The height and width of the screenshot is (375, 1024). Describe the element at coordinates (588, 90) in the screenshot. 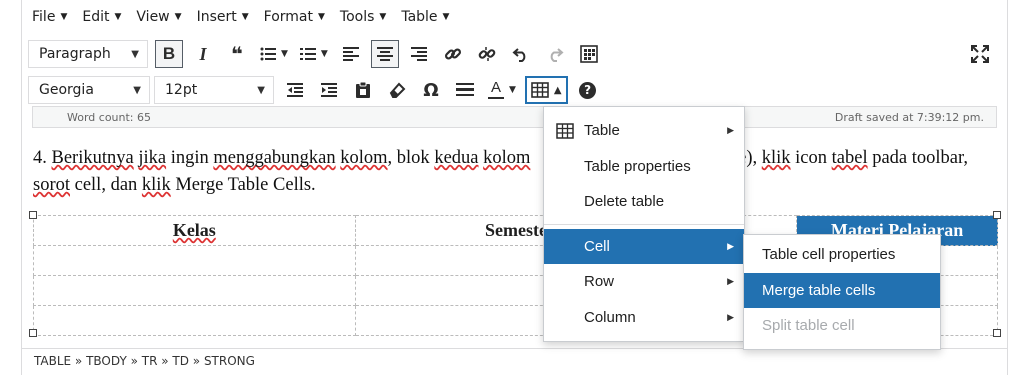

I see `help-button: ?` at that location.